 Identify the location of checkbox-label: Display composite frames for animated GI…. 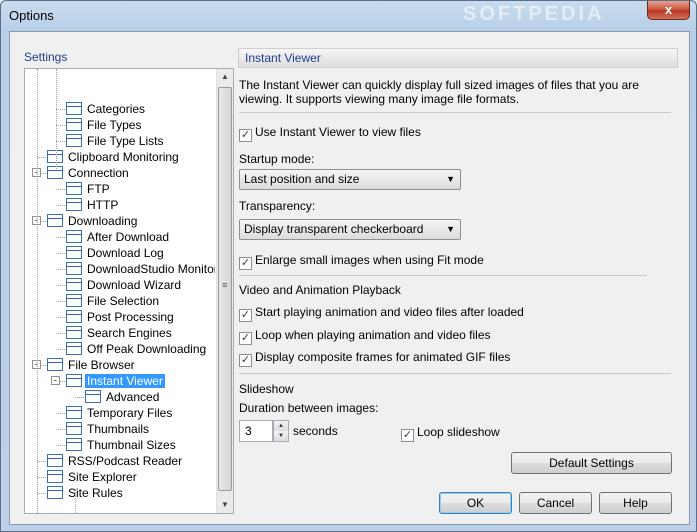
(383, 357).